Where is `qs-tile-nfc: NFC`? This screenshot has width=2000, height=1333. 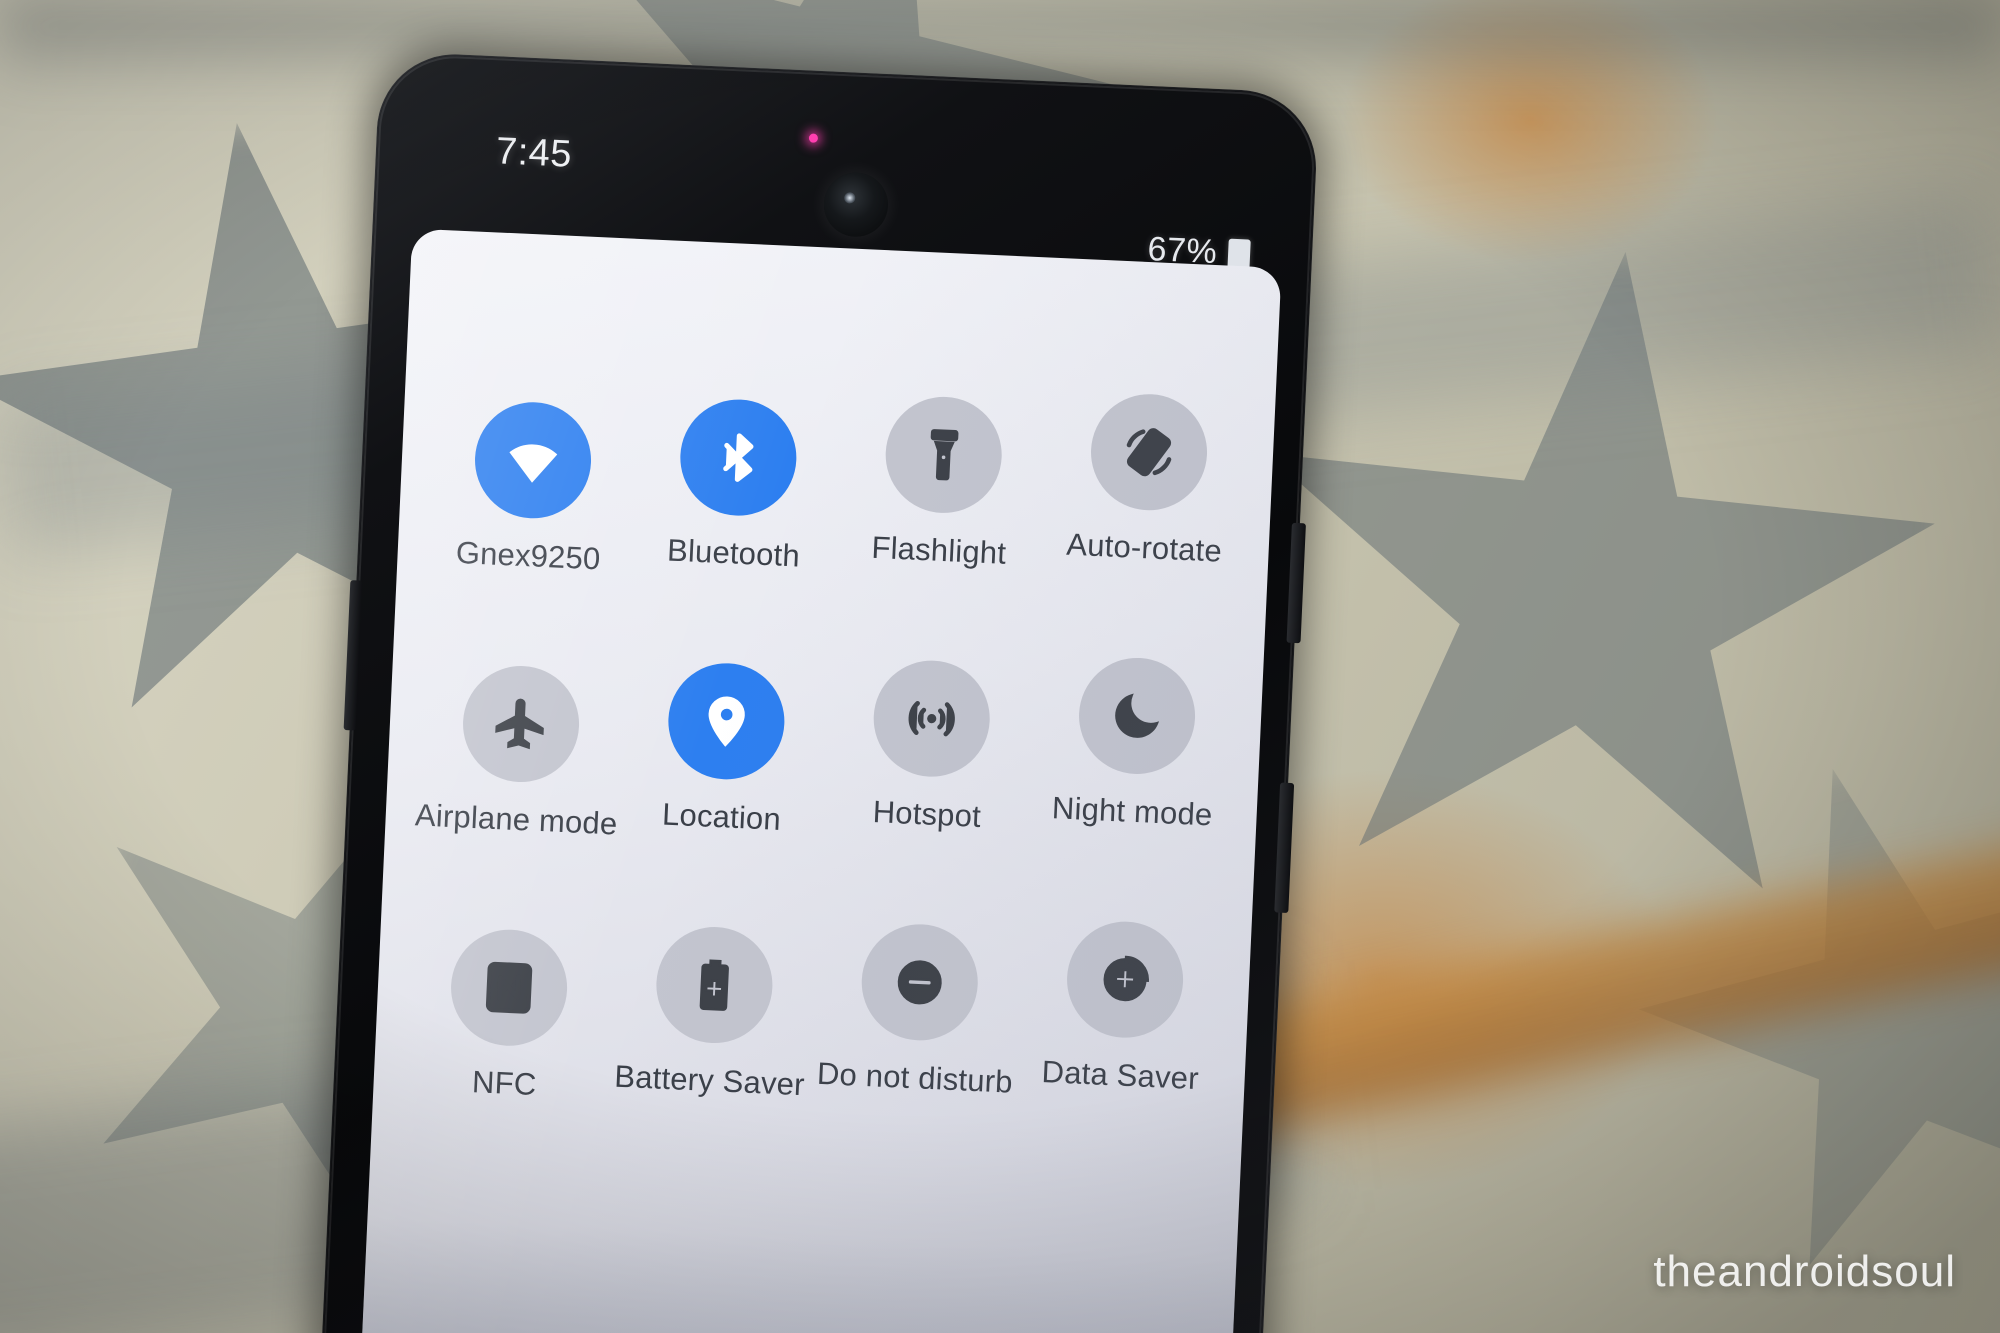
qs-tile-nfc: NFC is located at coordinates (507, 1015).